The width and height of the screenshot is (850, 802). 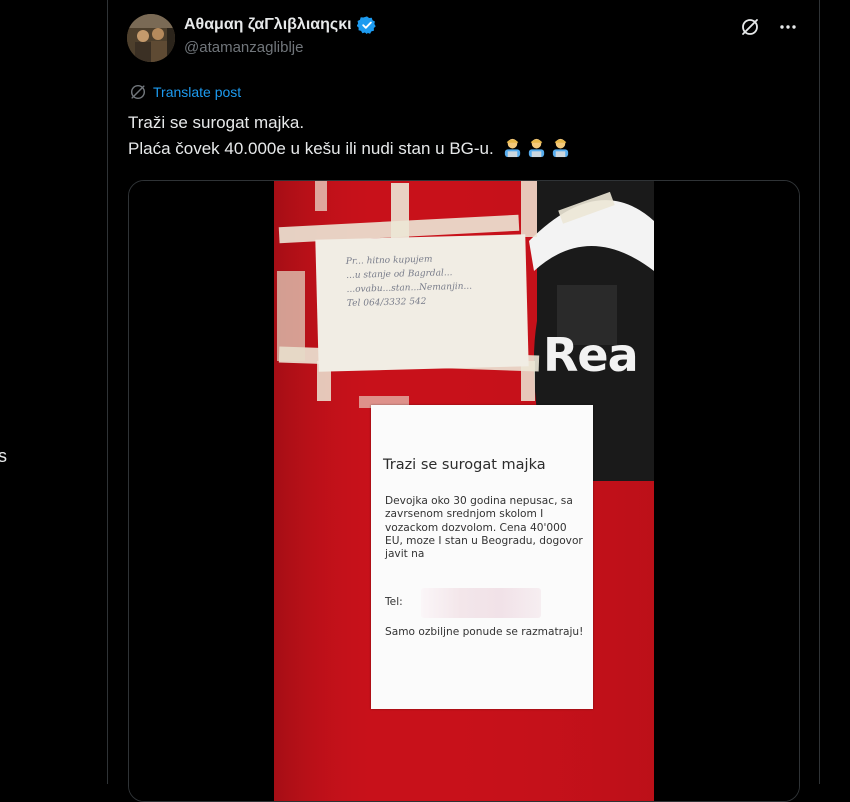 I want to click on wall-logo-text: Rea, so click(x=591, y=355).